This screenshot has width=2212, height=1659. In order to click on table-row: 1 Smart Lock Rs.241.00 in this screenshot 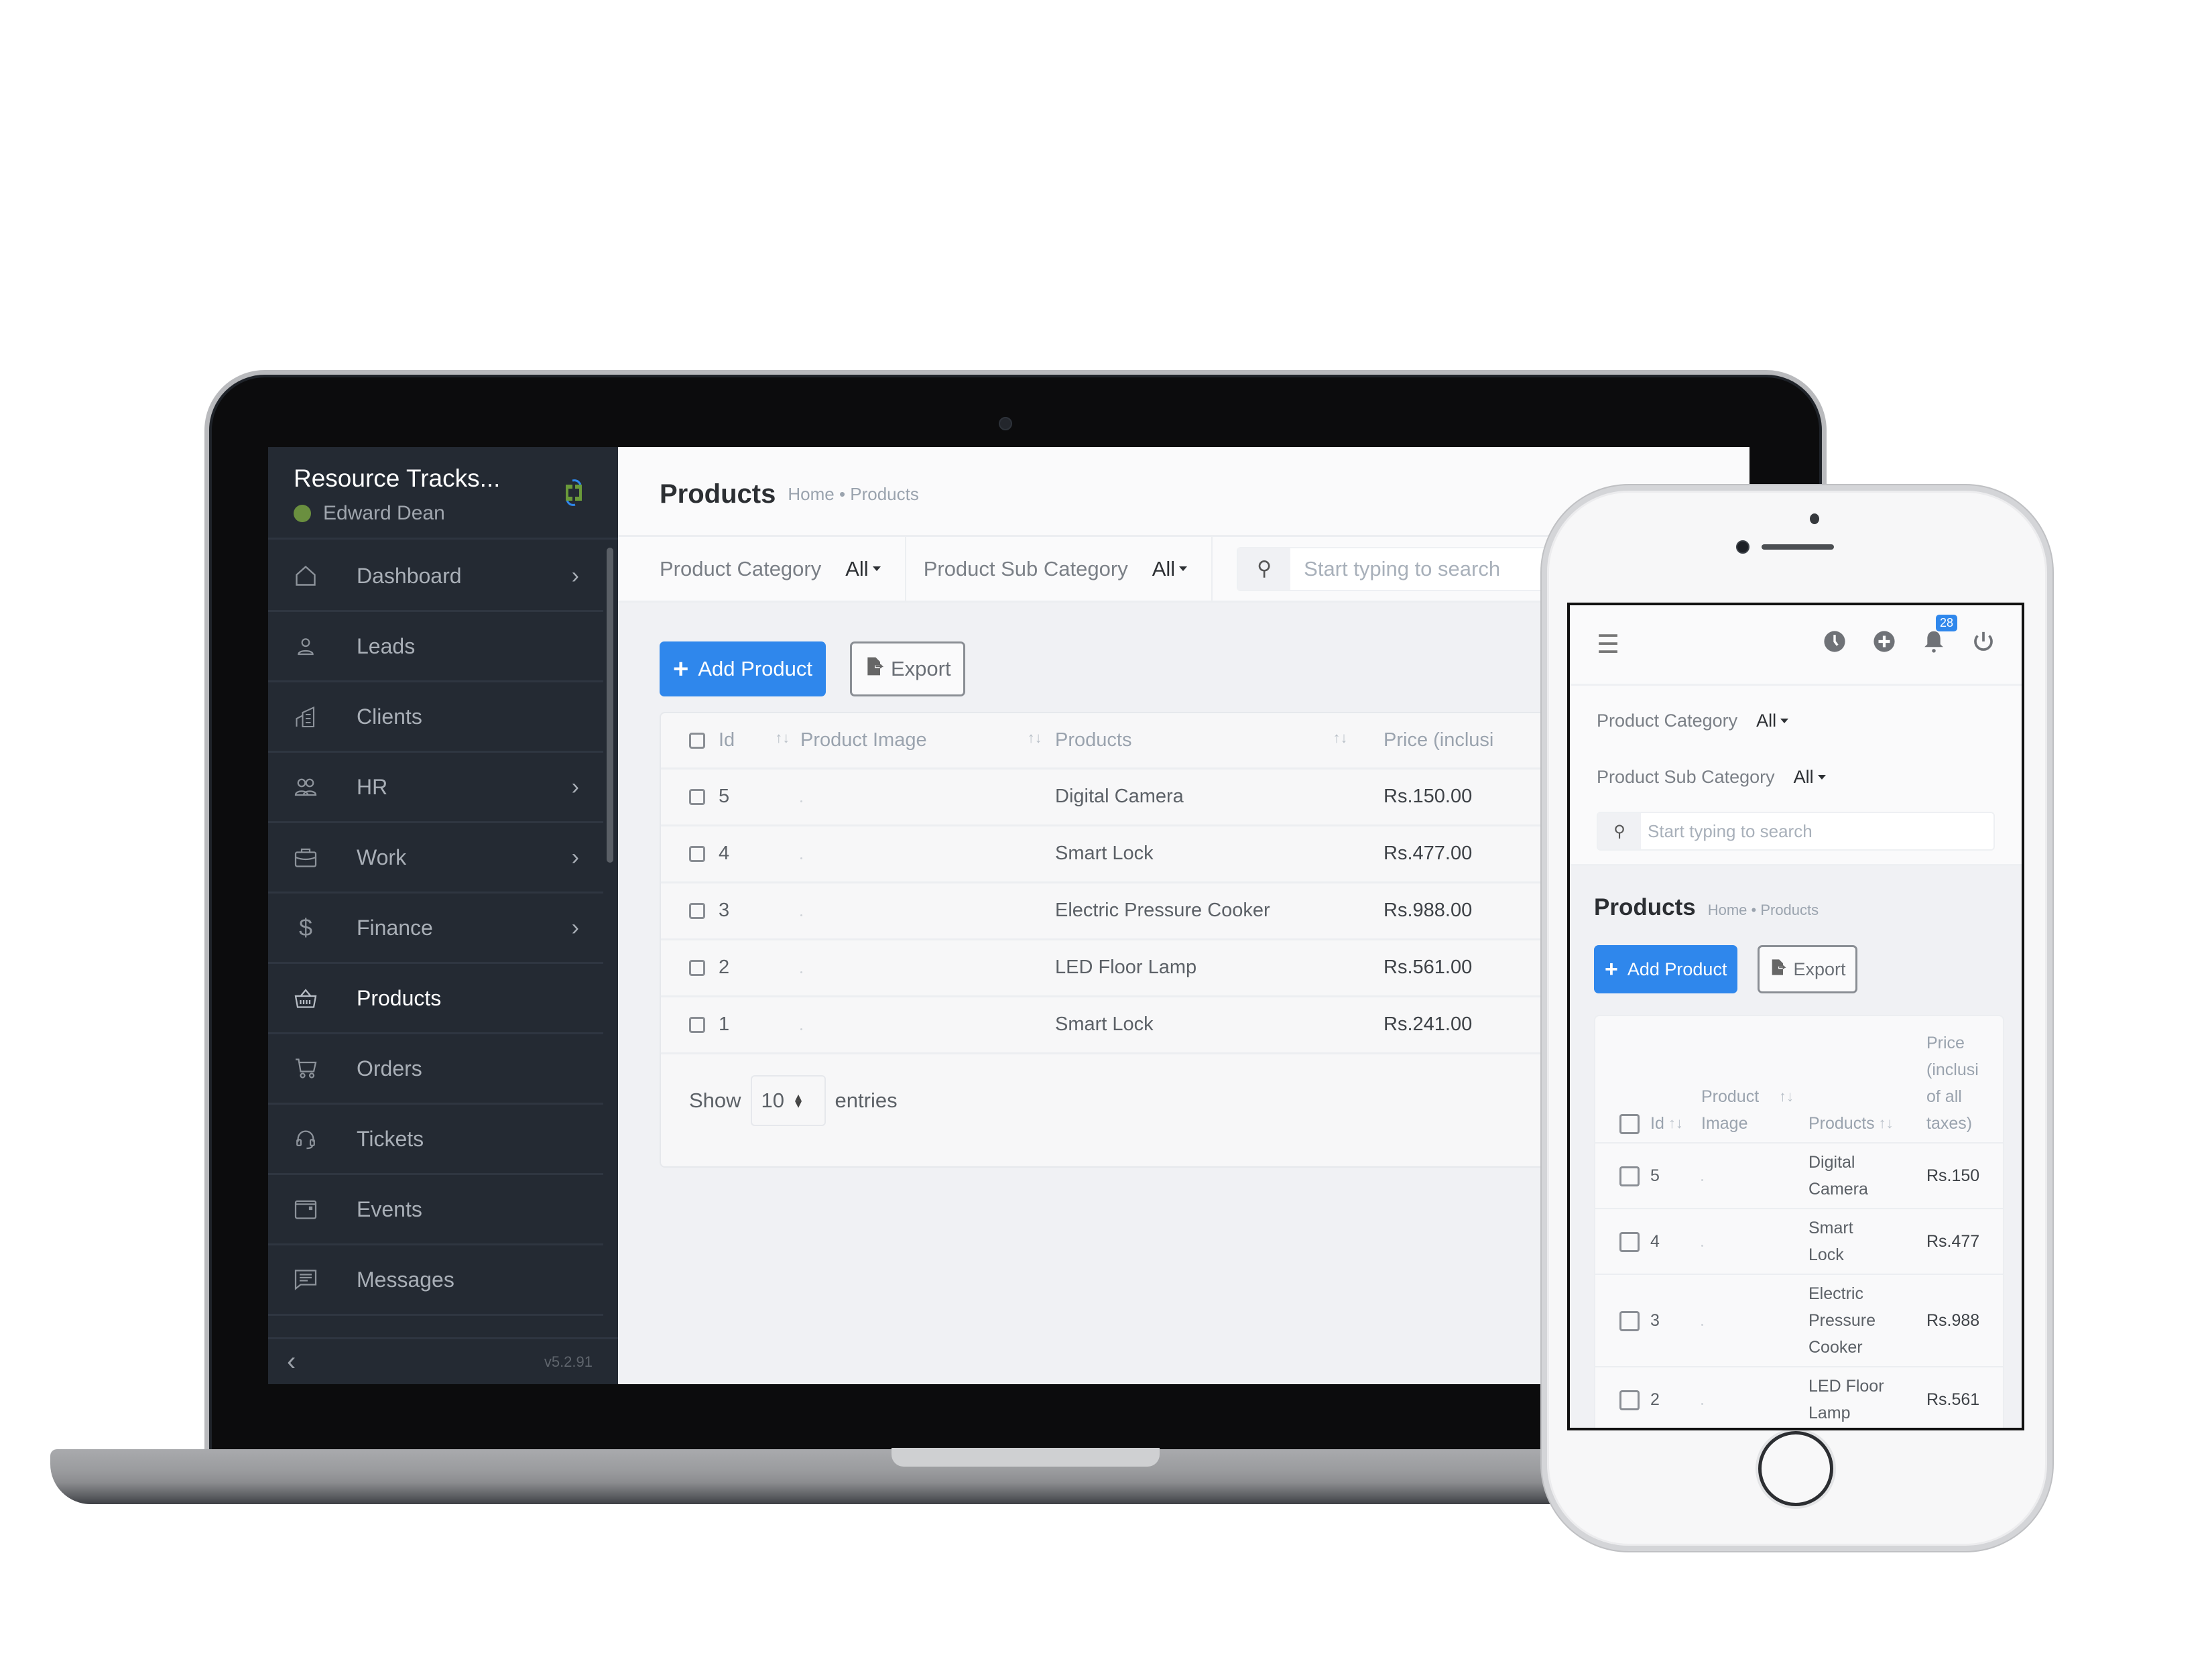, I will do `click(1129, 1025)`.